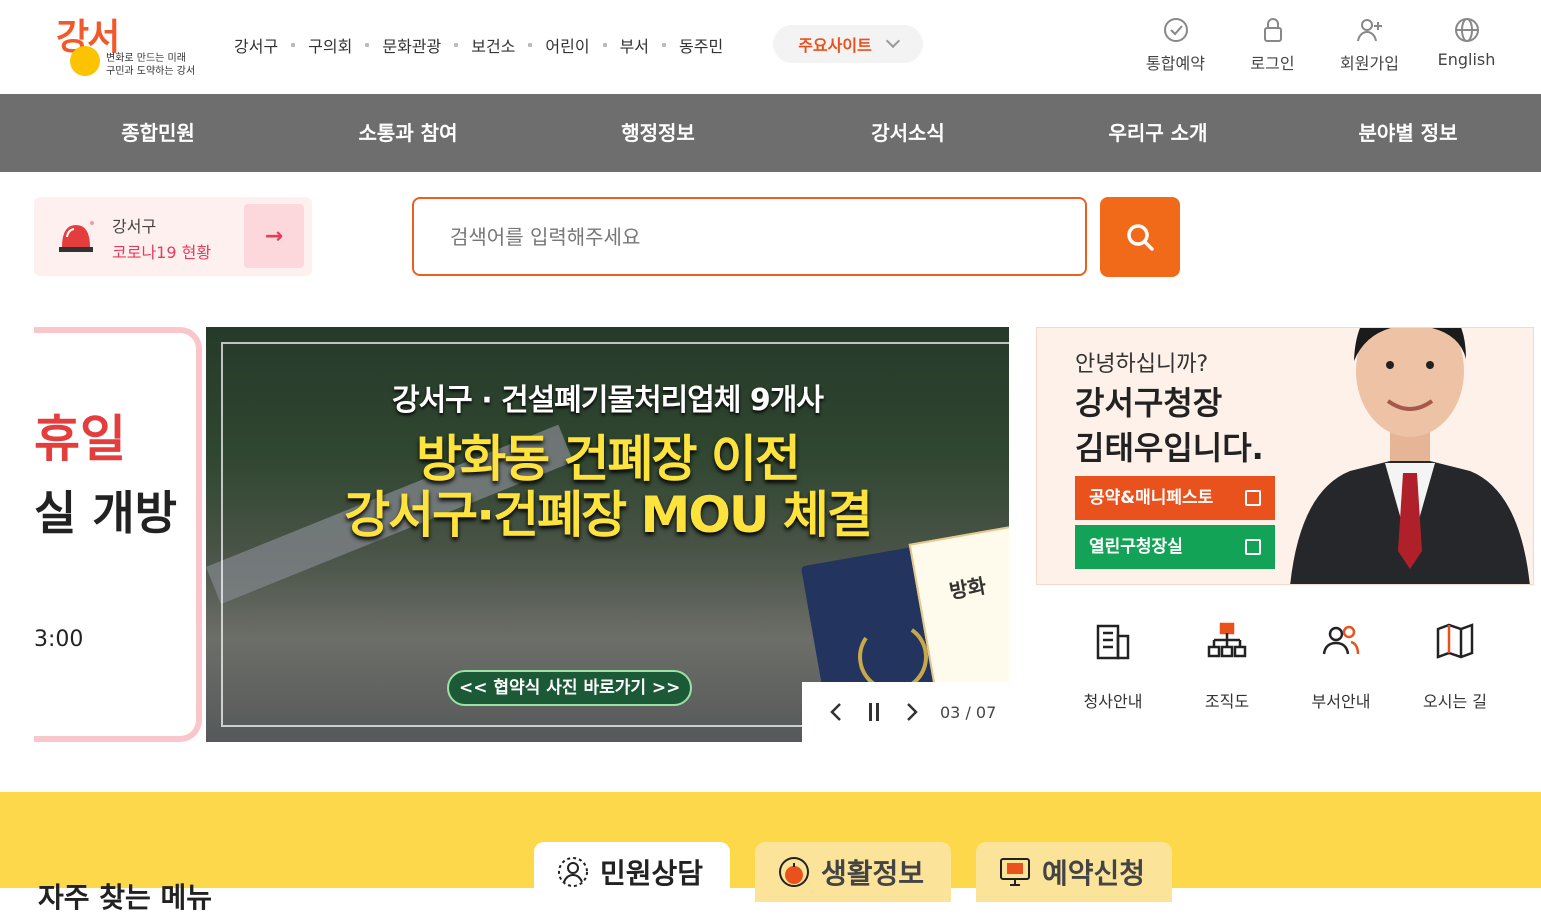 The width and height of the screenshot is (1541, 916). Describe the element at coordinates (85, 61) in the screenshot. I see `logo-sun-icon` at that location.